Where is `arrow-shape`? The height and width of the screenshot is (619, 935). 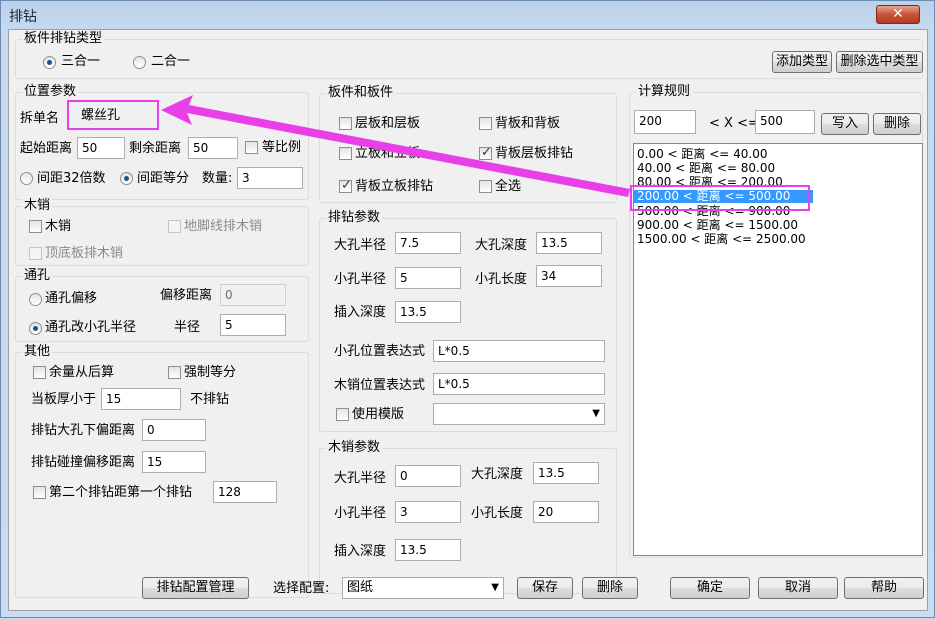 arrow-shape is located at coordinates (395, 146).